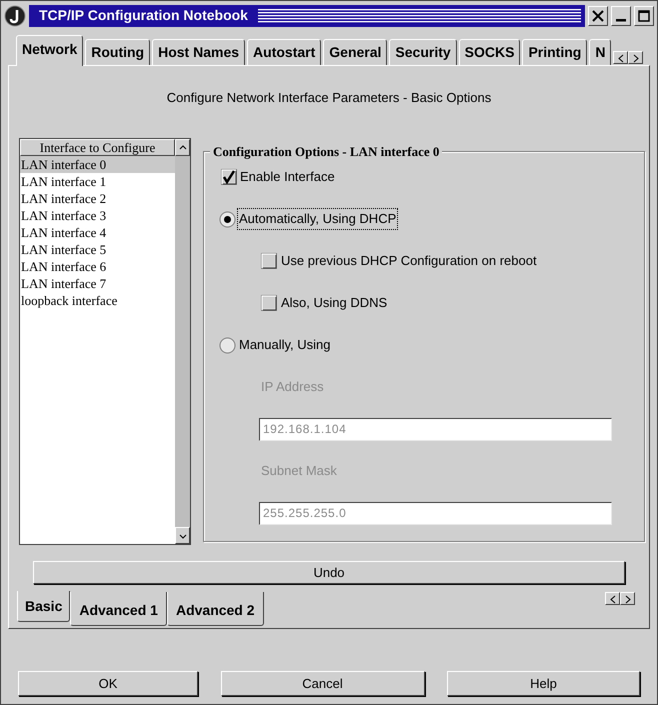 Image resolution: width=658 pixels, height=705 pixels. What do you see at coordinates (292, 387) in the screenshot?
I see `field-label: IP Address` at bounding box center [292, 387].